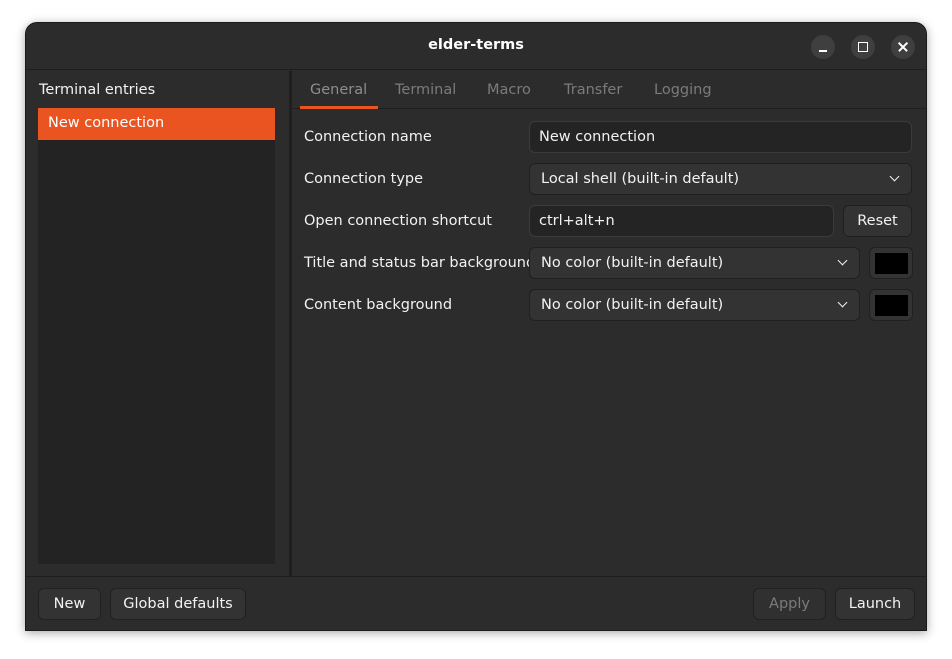 The image size is (952, 659). What do you see at coordinates (420, 263) in the screenshot?
I see `title-bg-label: Title and status bar background` at bounding box center [420, 263].